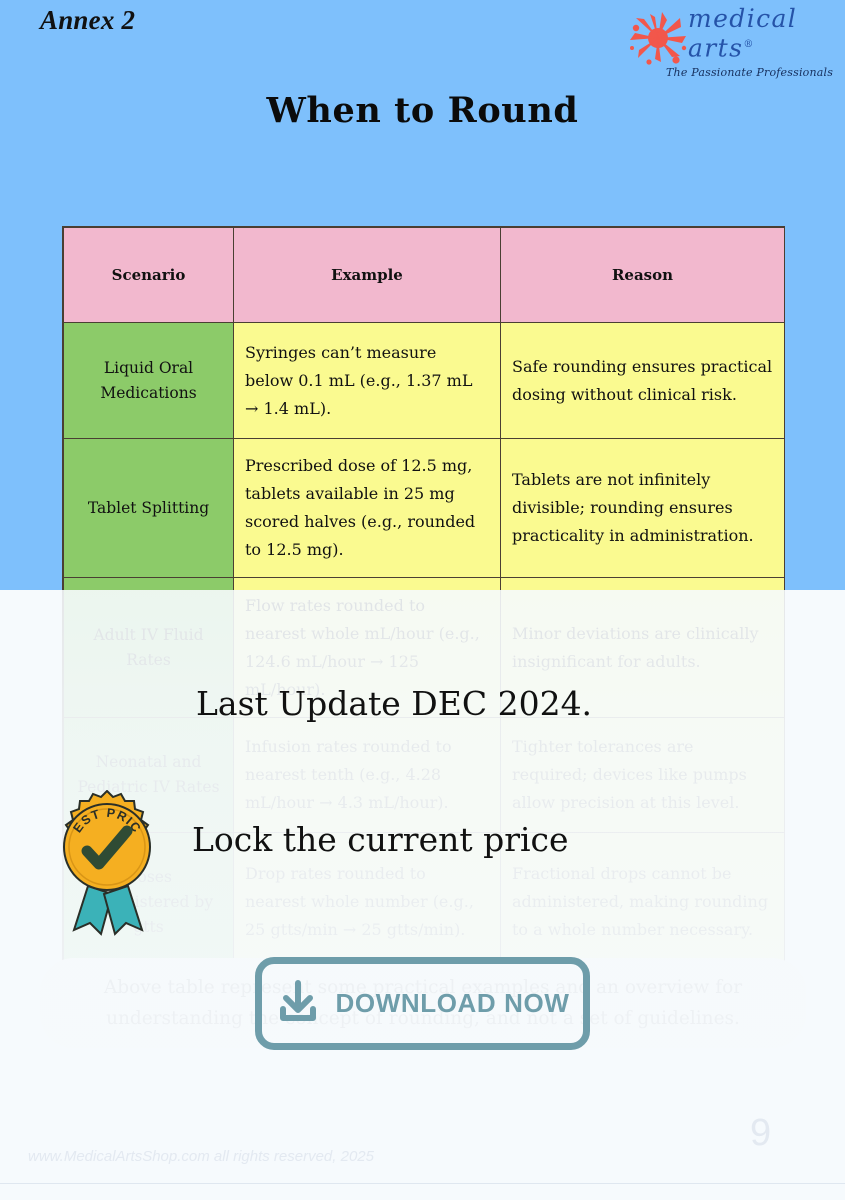 This screenshot has width=845, height=1200. What do you see at coordinates (761, 33) in the screenshot?
I see `logo-wordmark: medical arts®` at bounding box center [761, 33].